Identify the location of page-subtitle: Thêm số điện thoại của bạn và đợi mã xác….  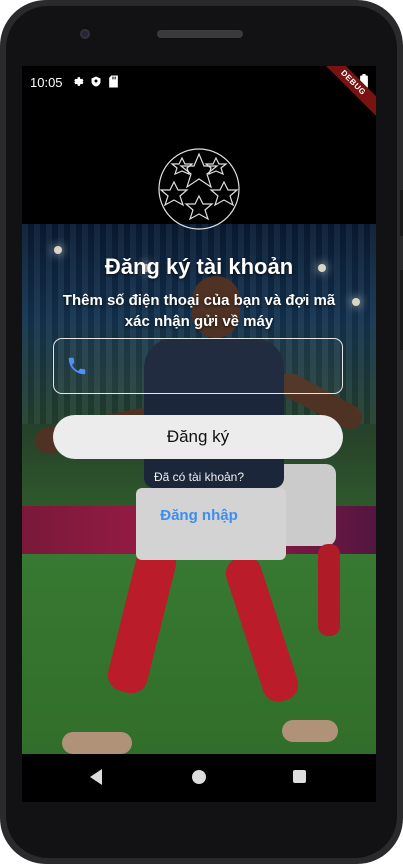
(199, 311).